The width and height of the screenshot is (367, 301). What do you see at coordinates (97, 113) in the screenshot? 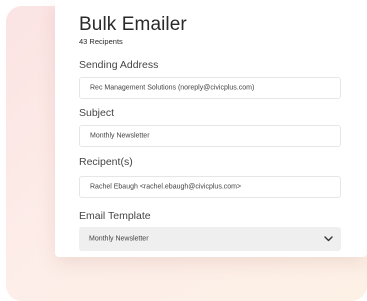
I see `subject-label: Subject` at bounding box center [97, 113].